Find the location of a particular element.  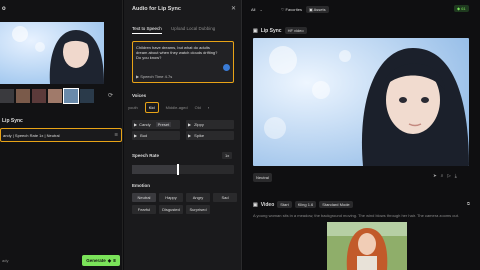

video-icon: ▣ is located at coordinates (255, 204).